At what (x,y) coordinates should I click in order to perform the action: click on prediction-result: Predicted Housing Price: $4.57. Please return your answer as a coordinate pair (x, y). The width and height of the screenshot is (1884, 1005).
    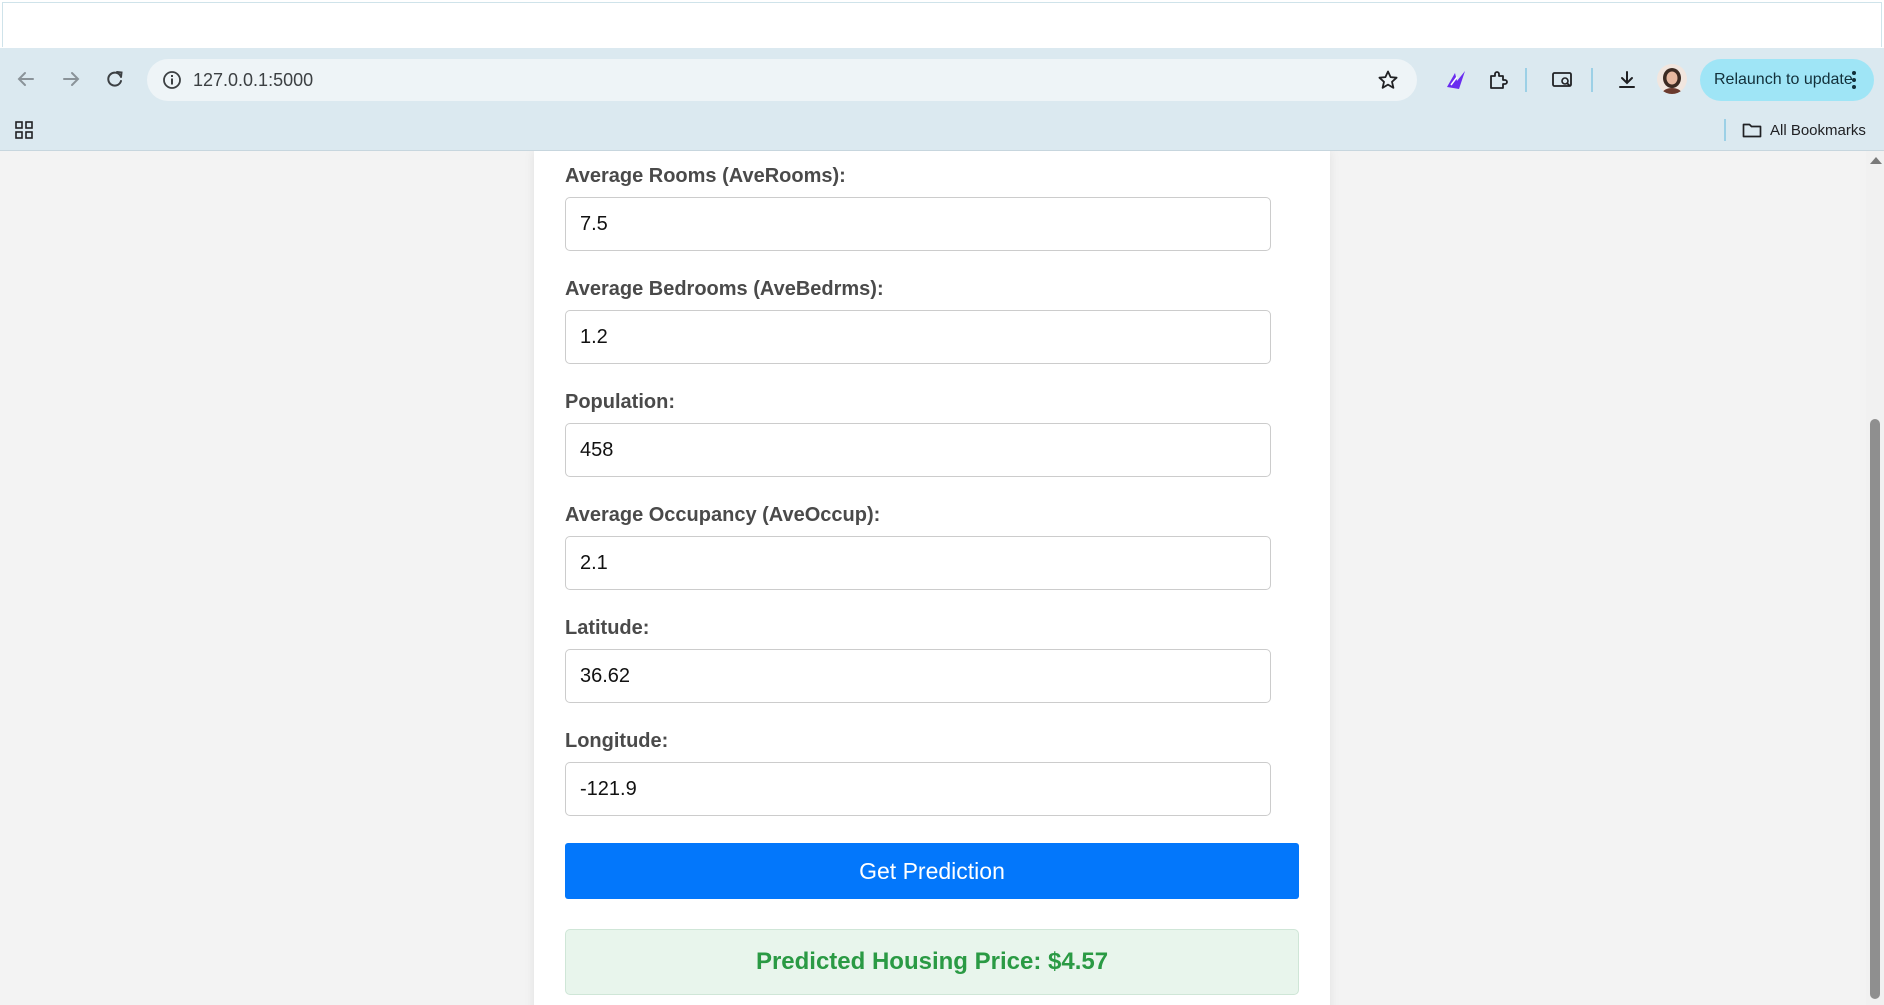
    Looking at the image, I should click on (932, 962).